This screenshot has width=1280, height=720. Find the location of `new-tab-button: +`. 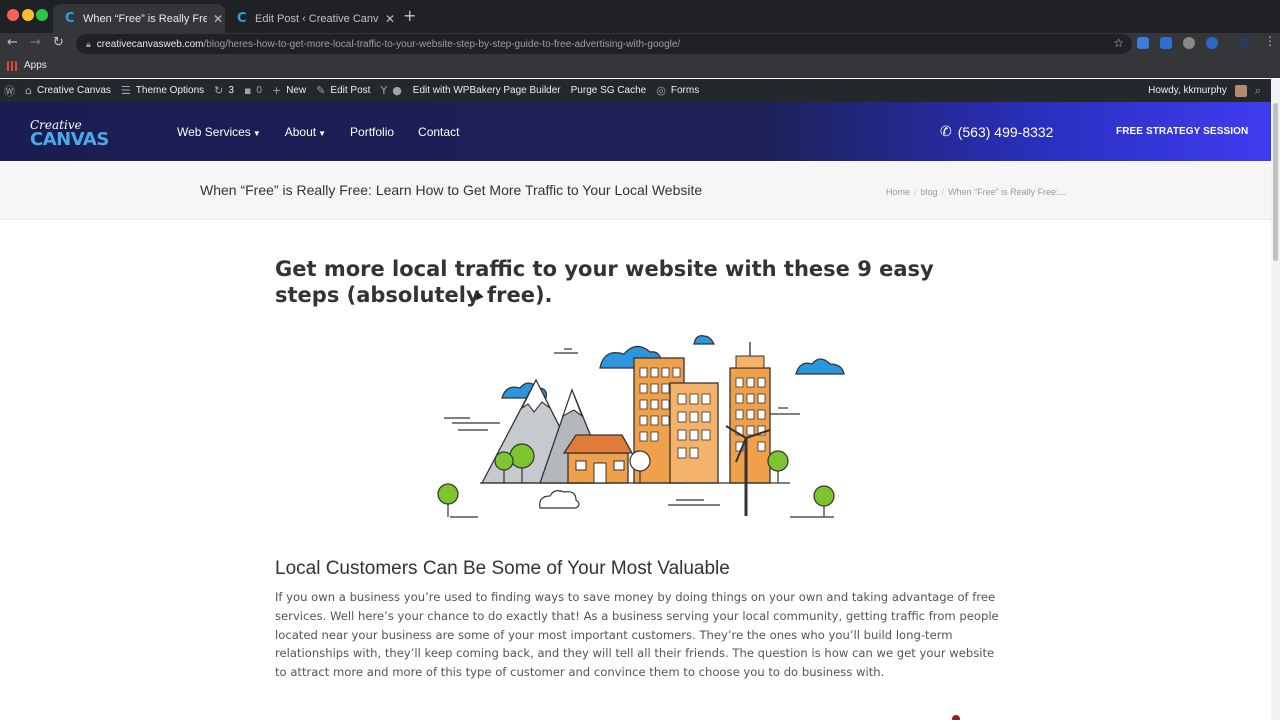

new-tab-button: + is located at coordinates (409, 15).